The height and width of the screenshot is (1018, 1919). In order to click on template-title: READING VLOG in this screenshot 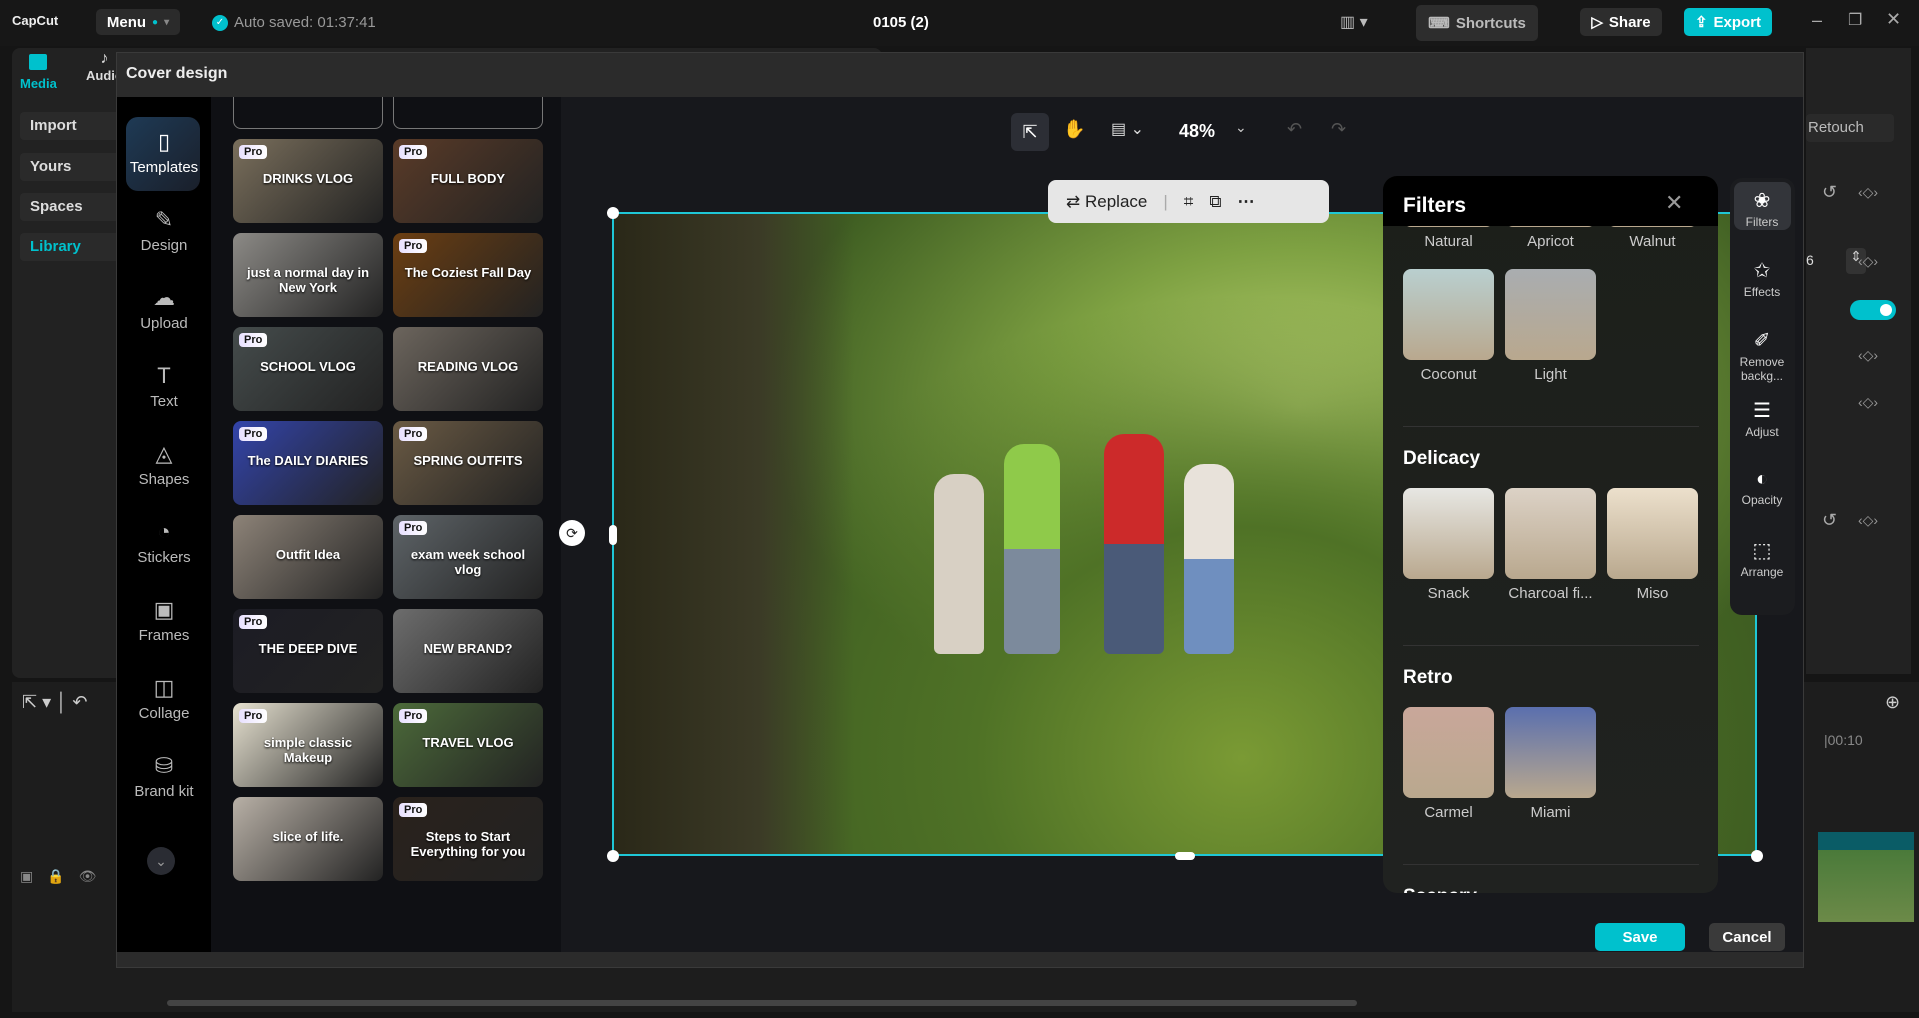, I will do `click(468, 366)`.